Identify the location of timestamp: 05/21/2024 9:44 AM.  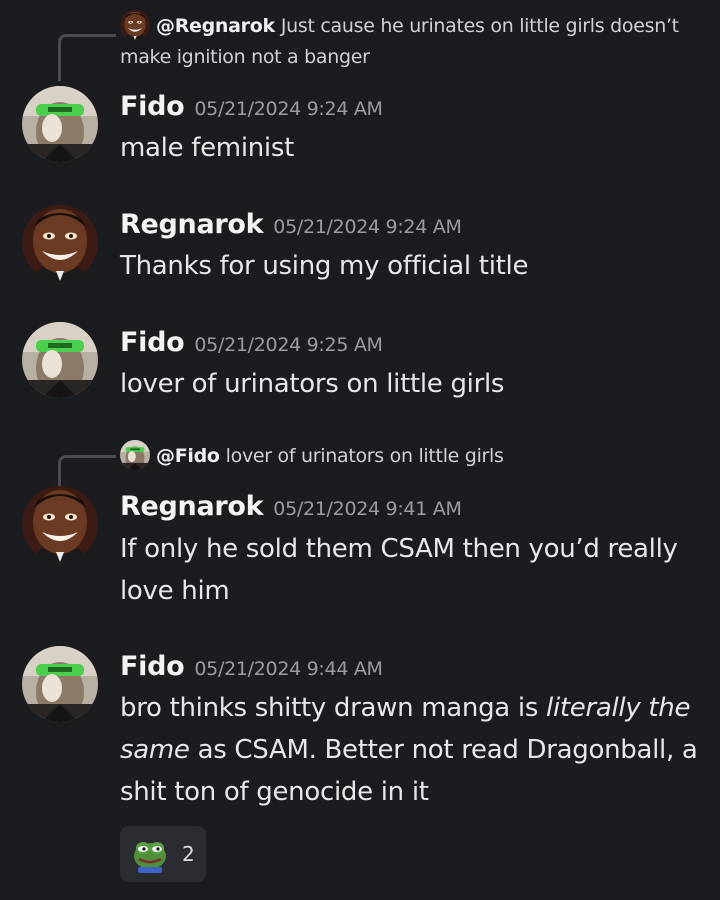
(288, 669).